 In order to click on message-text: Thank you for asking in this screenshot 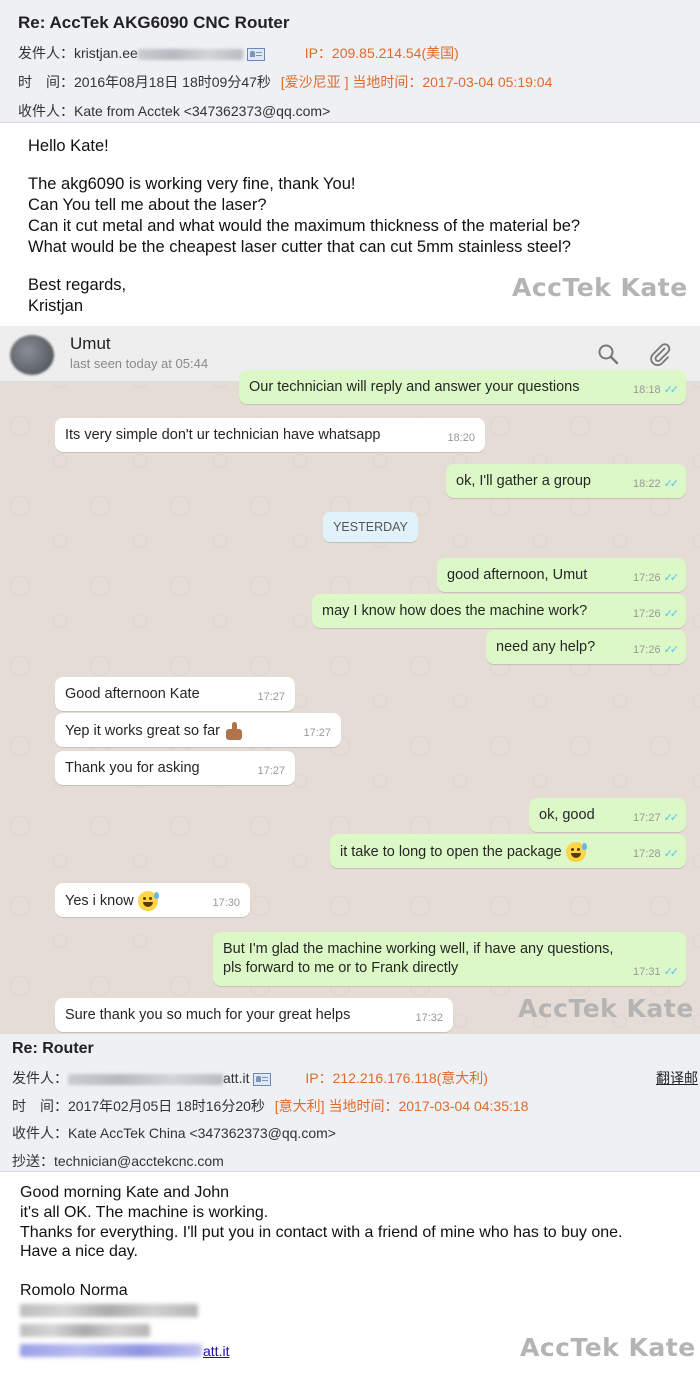, I will do `click(132, 768)`.